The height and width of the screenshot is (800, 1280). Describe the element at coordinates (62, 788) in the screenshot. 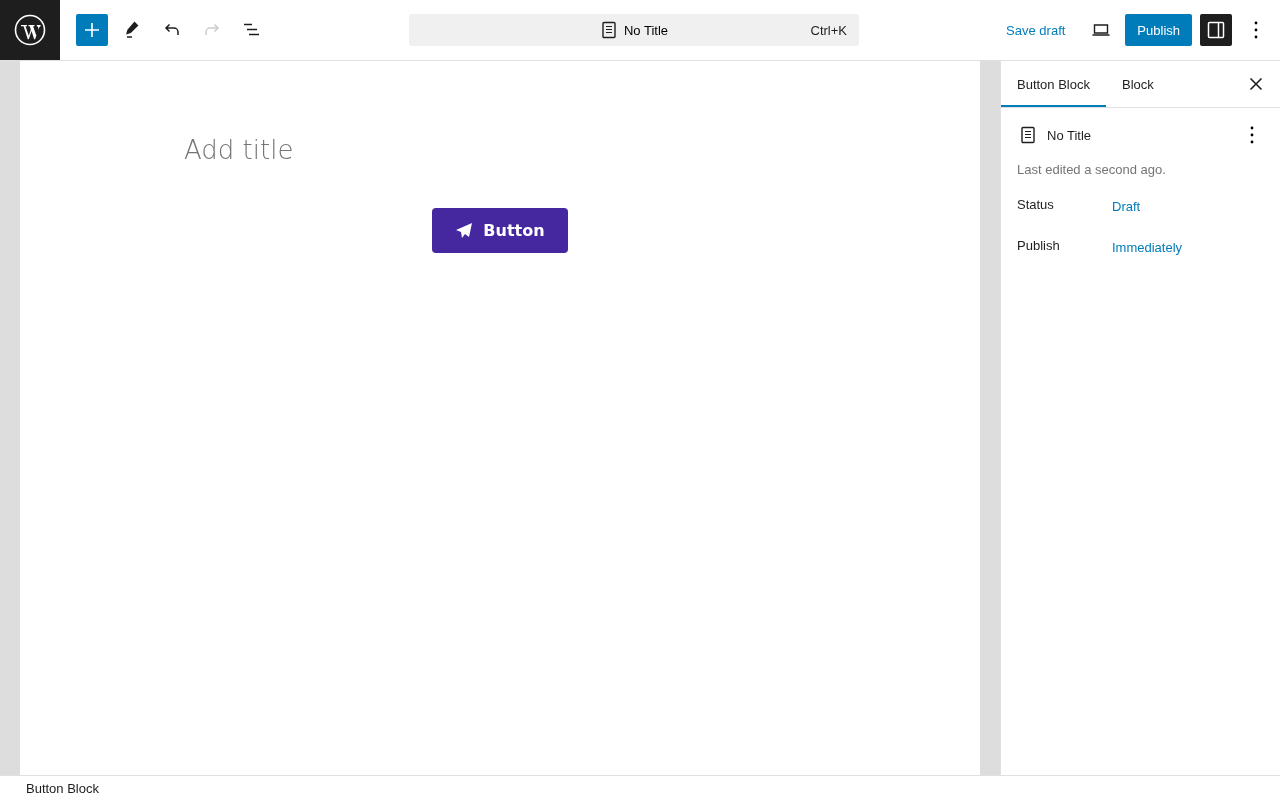

I see `breadcrumb-link: Button Block` at that location.